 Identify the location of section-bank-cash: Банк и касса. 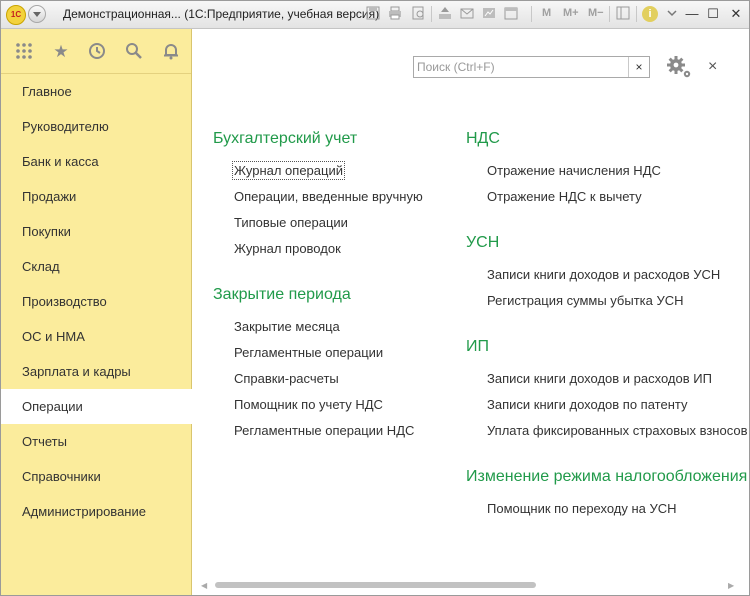
(96, 161).